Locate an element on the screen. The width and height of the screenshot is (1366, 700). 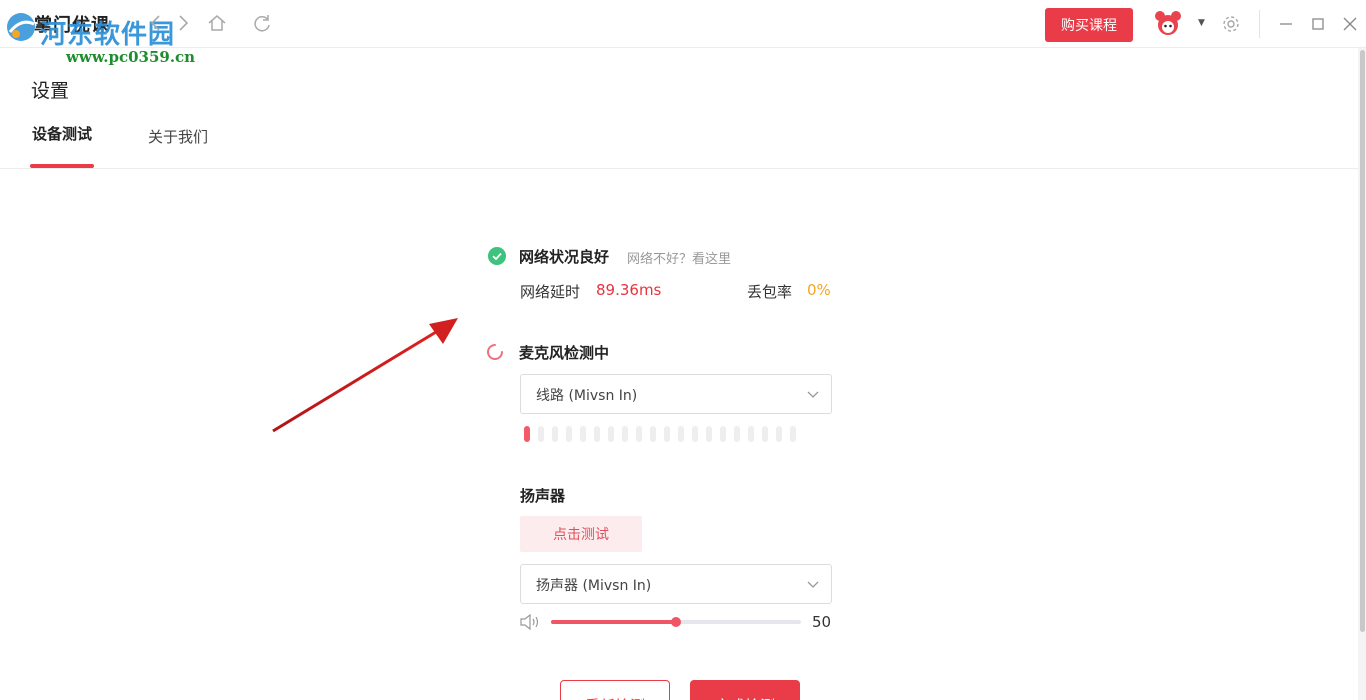
speaker-device-select: 扬声器 (Mivsn In) is located at coordinates (676, 584).